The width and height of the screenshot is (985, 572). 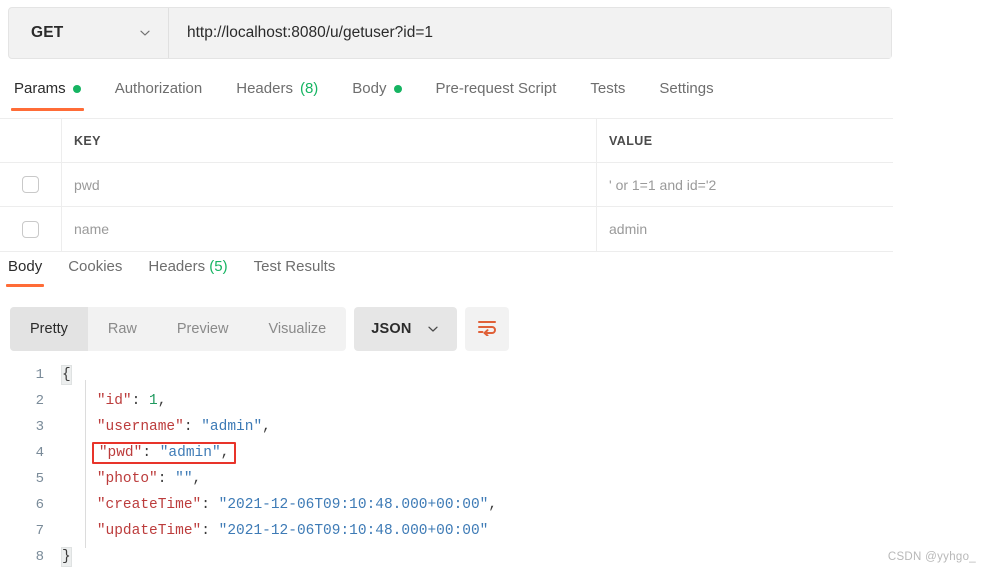 What do you see at coordinates (329, 229) in the screenshot?
I see `row-key-cell-name: name` at bounding box center [329, 229].